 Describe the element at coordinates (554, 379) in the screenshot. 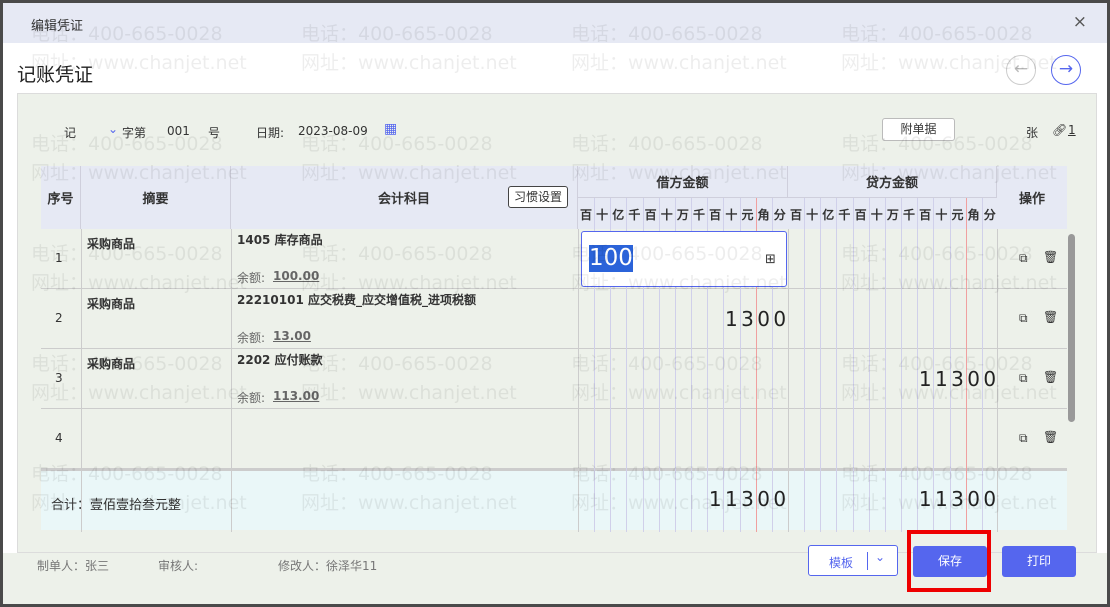

I see `table-row: 3 采购商品 2202 应付账款 余额: 113.00 ⧉ 🗑︎ 1 1 3 0 0` at that location.